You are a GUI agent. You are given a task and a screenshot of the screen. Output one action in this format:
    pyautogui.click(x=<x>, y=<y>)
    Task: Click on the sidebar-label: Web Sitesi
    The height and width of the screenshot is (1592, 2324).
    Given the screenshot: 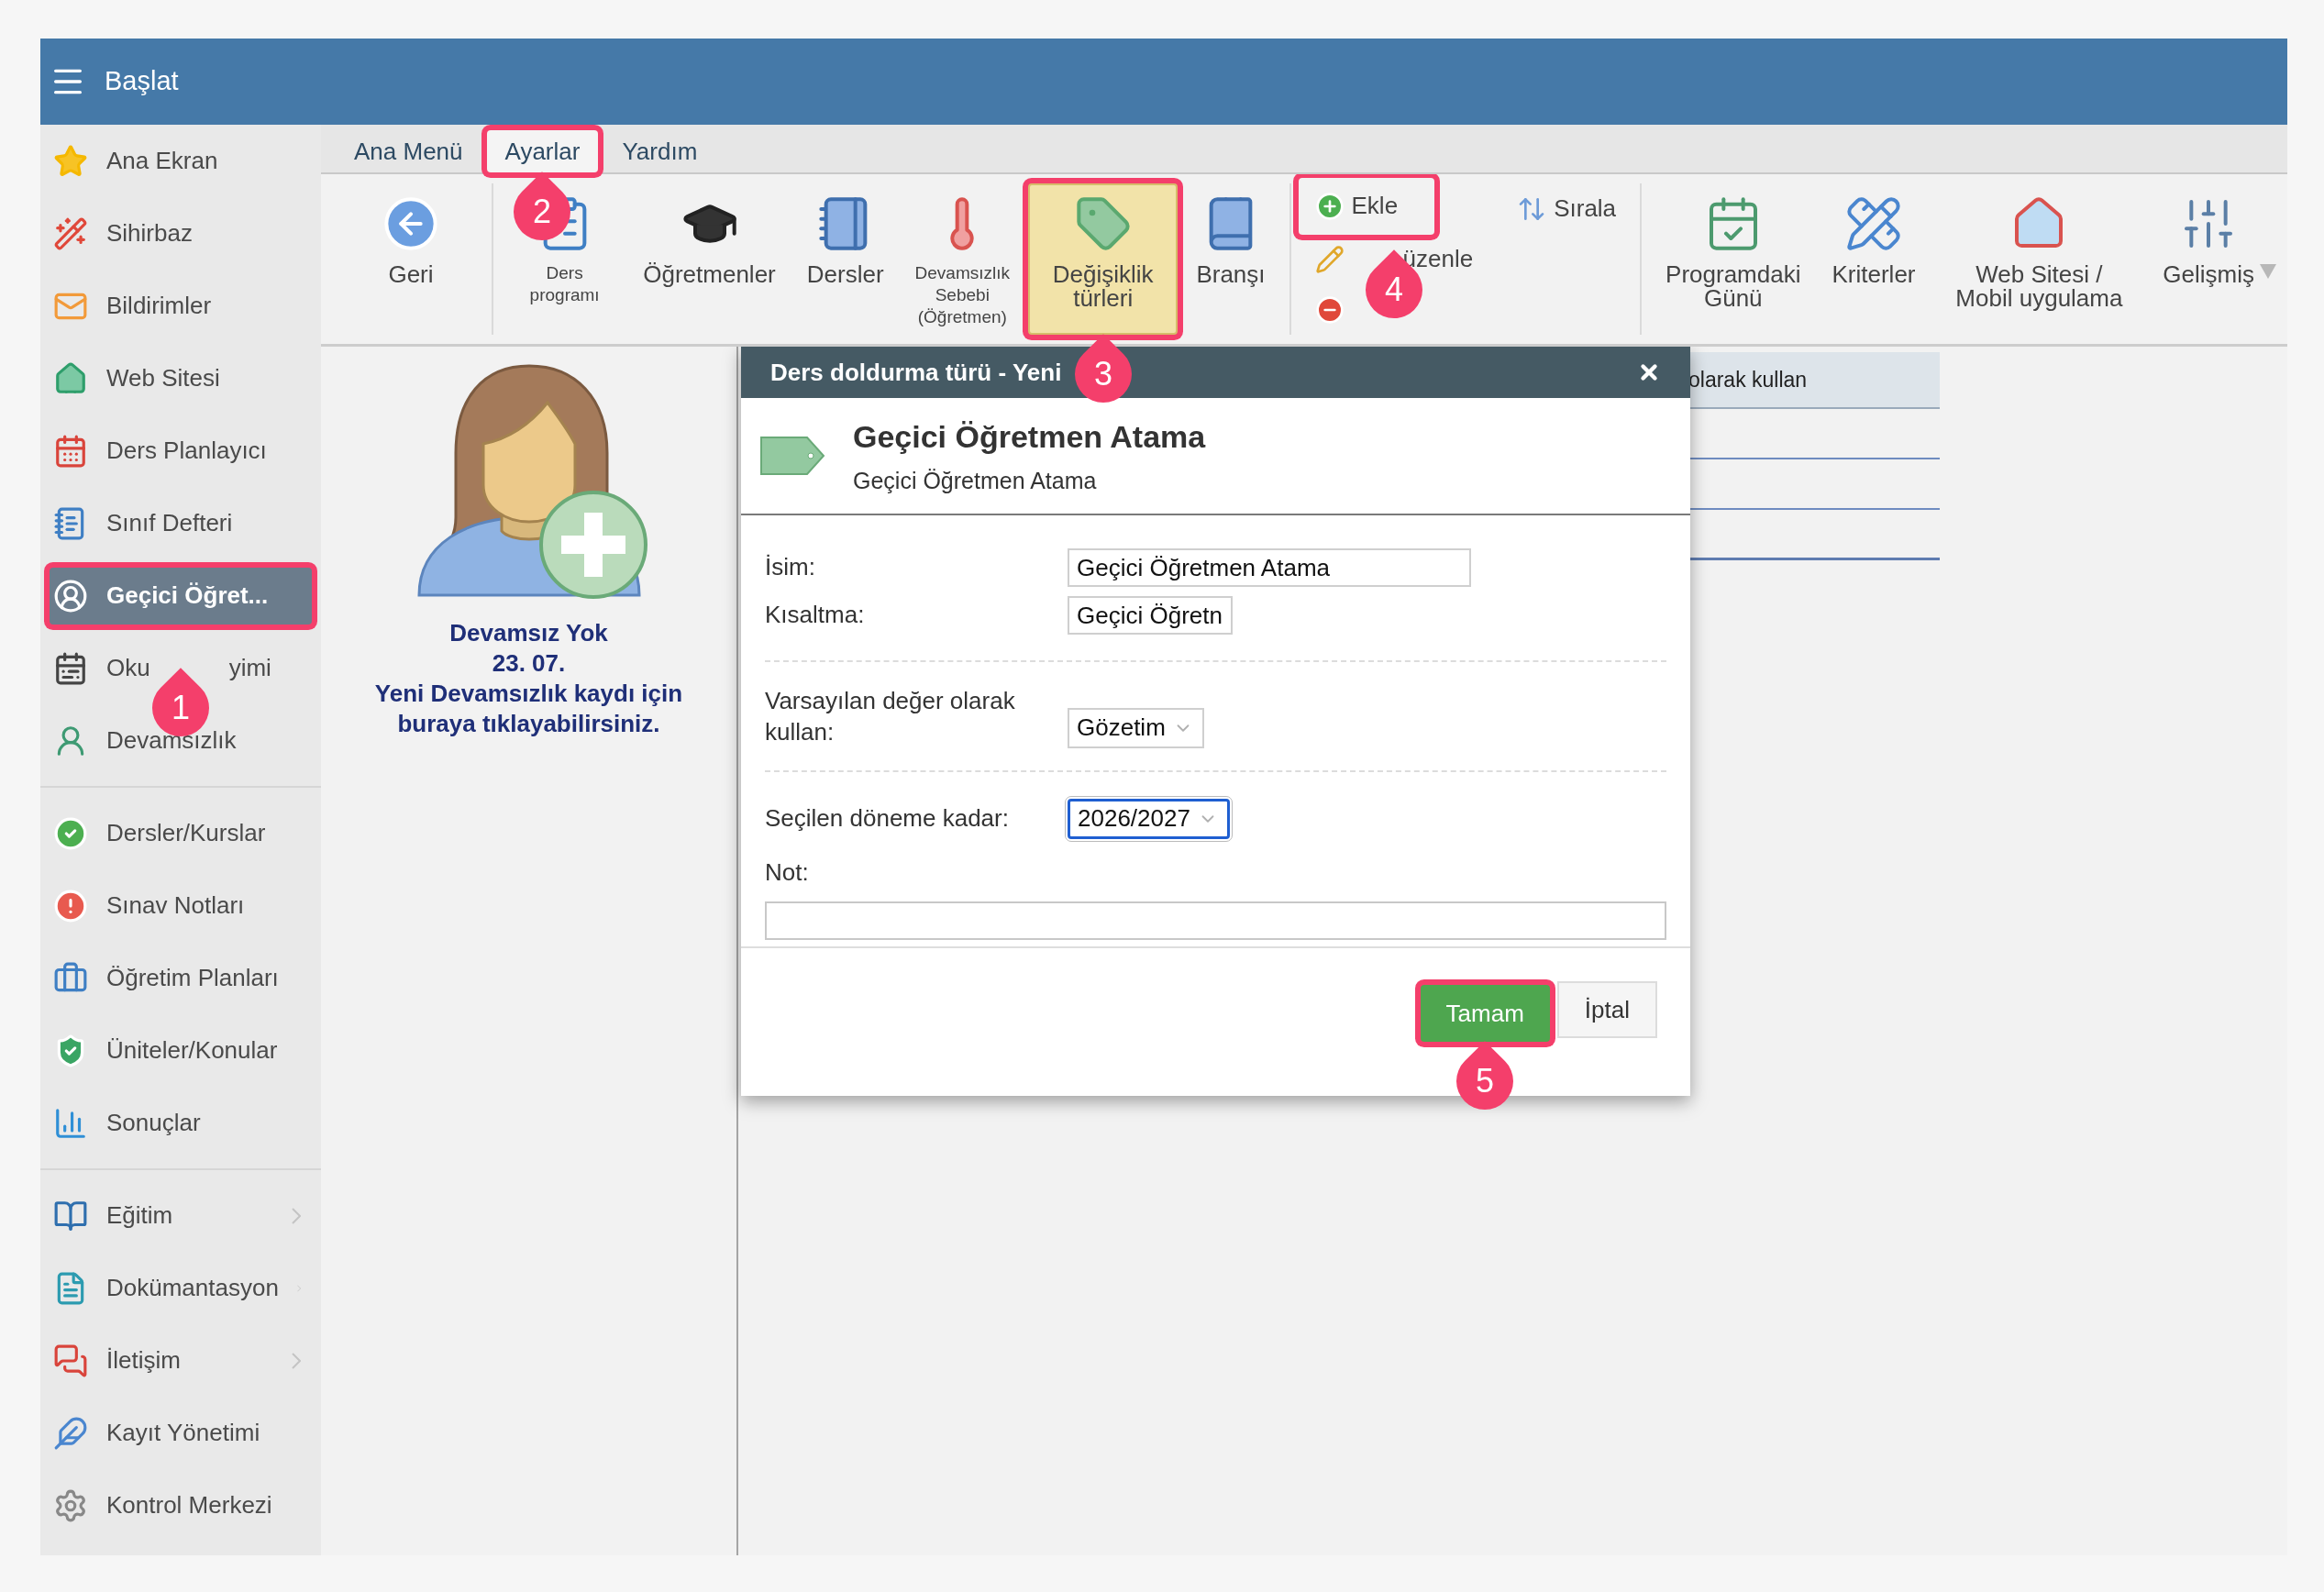 What is the action you would take?
    pyautogui.click(x=163, y=378)
    